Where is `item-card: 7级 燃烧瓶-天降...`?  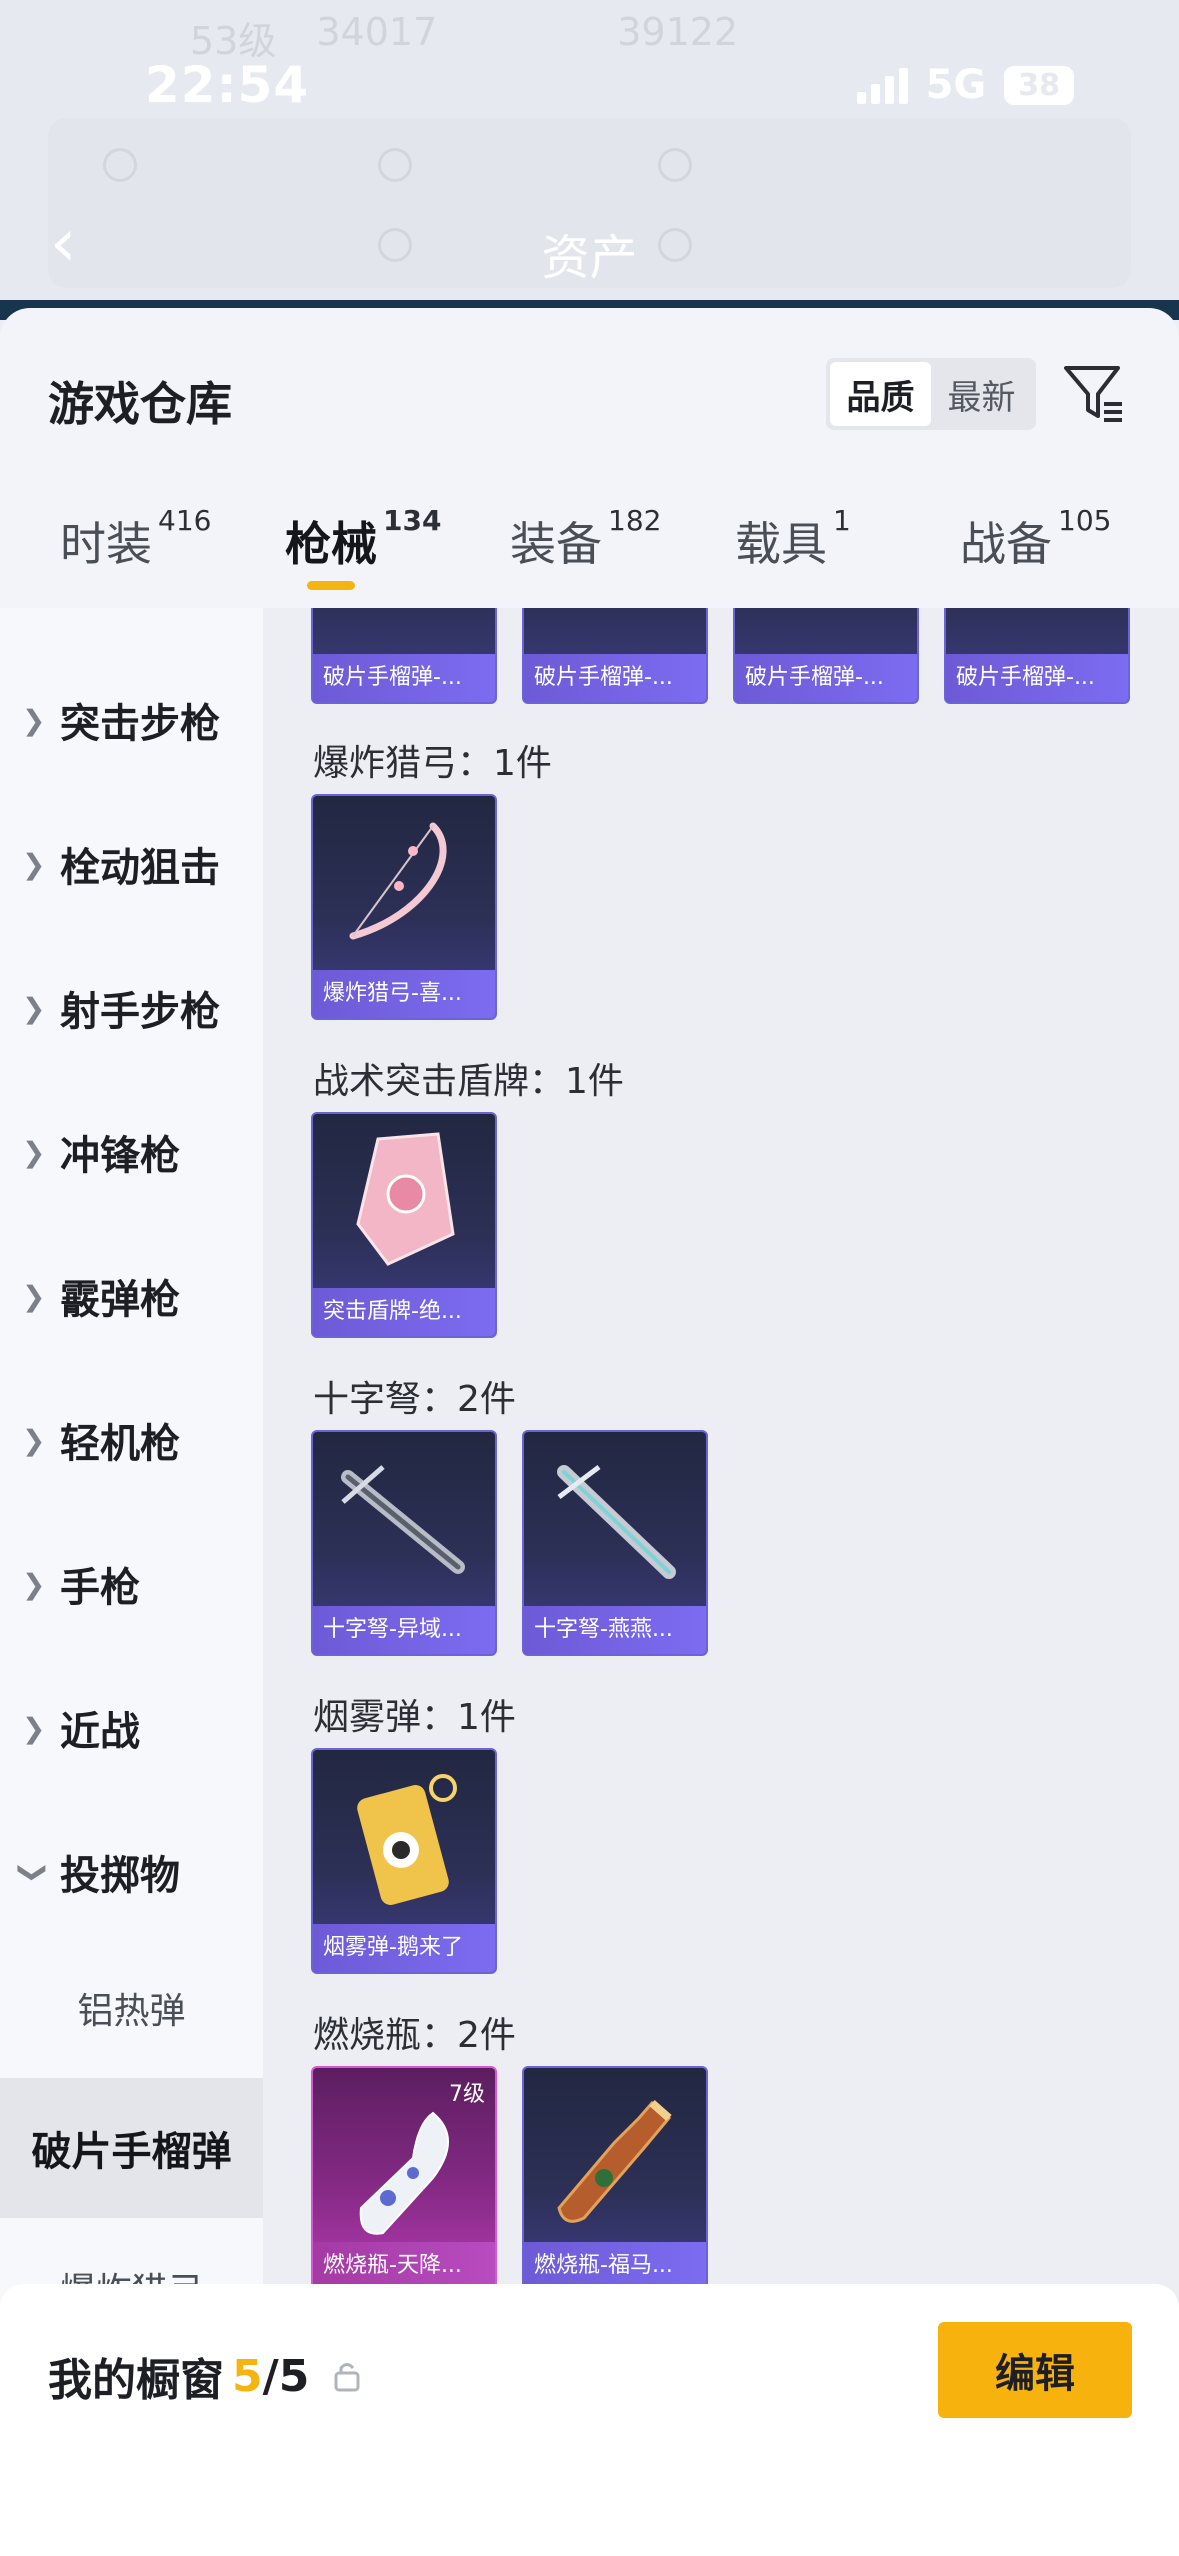
item-card: 7级 燃烧瓶-天降... is located at coordinates (404, 2179).